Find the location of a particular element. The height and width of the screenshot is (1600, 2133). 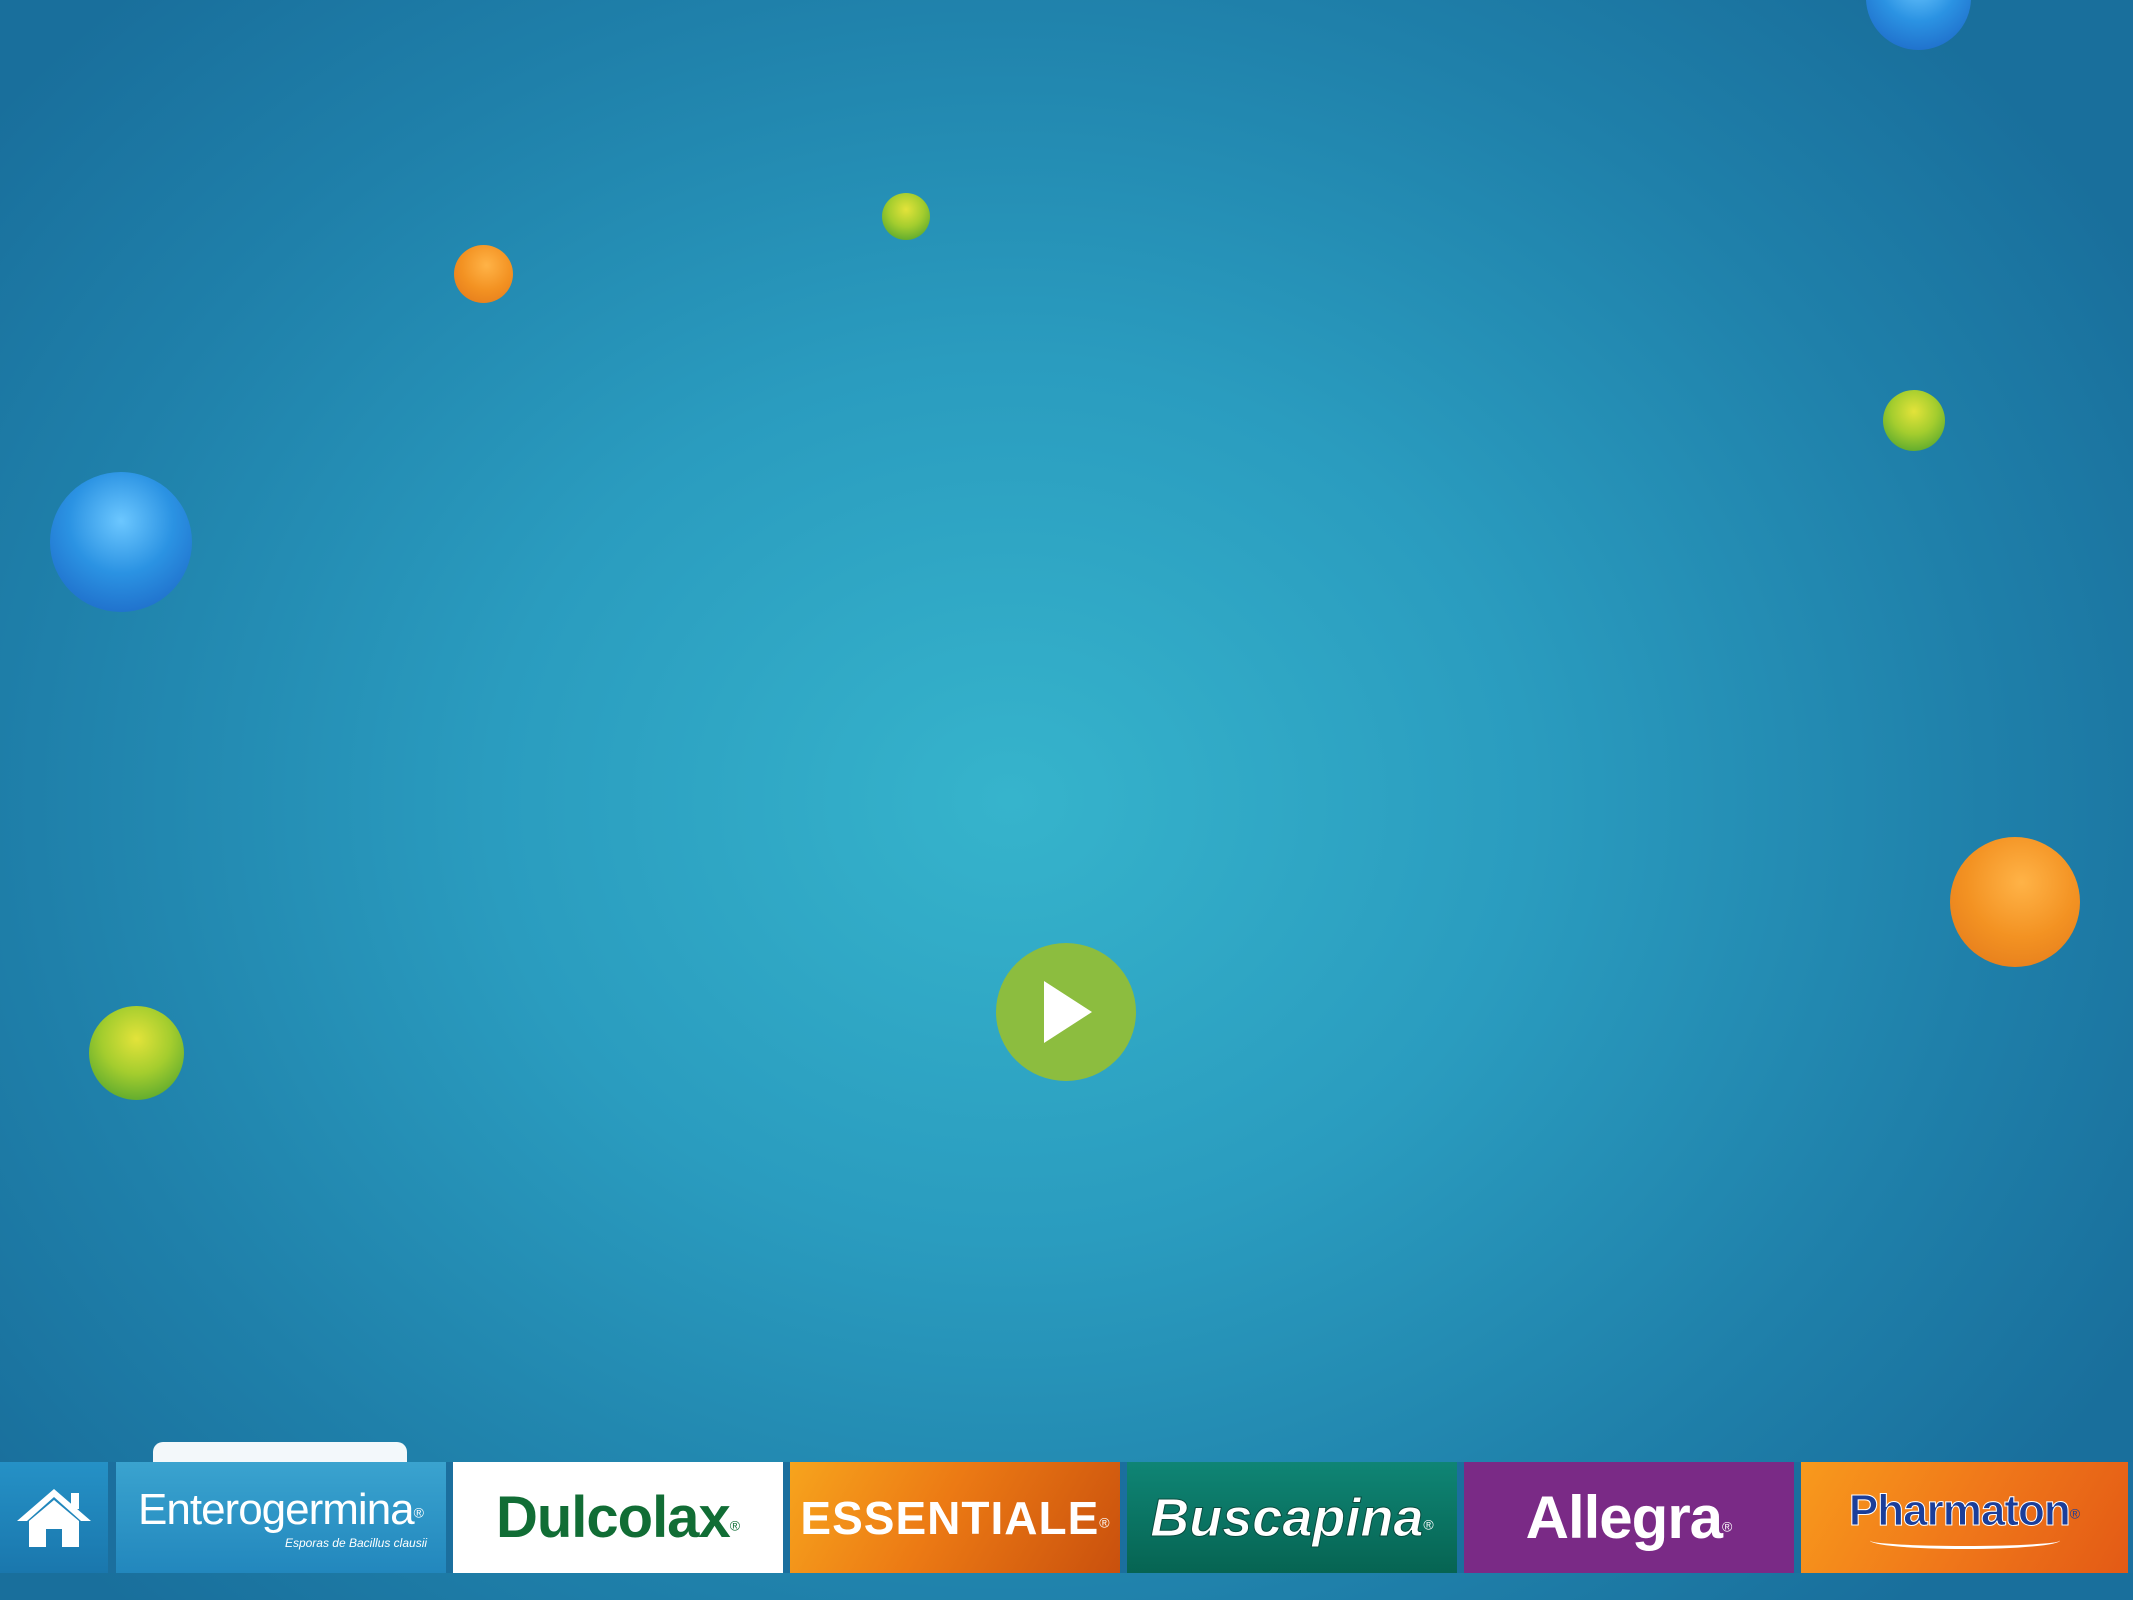

nav-item-label: Enterogermina is located at coordinates (276, 1509).